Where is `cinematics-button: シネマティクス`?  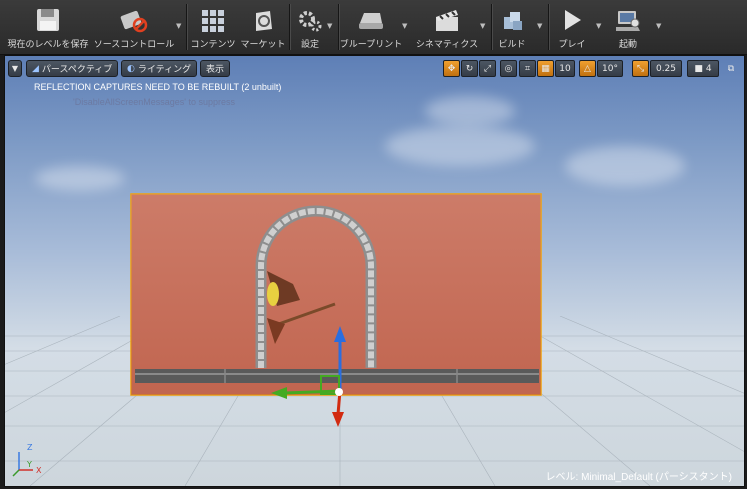
cinematics-button: シネマティクス is located at coordinates (447, 27).